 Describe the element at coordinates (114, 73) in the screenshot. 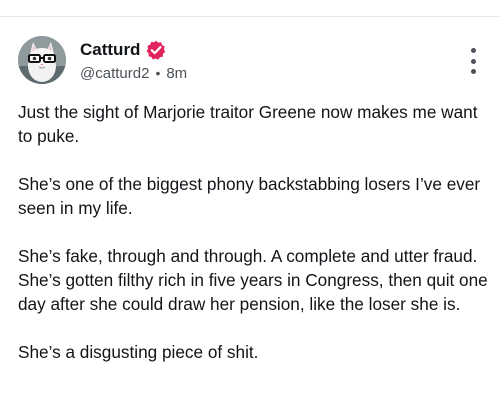

I see `author-handle: @catturd2` at that location.